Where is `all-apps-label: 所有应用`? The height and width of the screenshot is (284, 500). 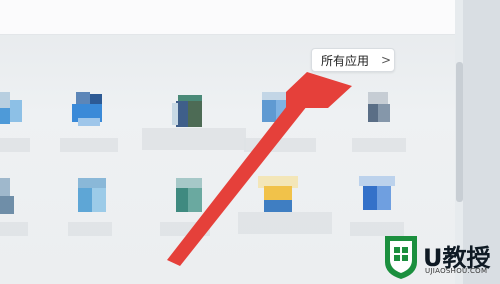
all-apps-label: 所有应用 is located at coordinates (345, 60).